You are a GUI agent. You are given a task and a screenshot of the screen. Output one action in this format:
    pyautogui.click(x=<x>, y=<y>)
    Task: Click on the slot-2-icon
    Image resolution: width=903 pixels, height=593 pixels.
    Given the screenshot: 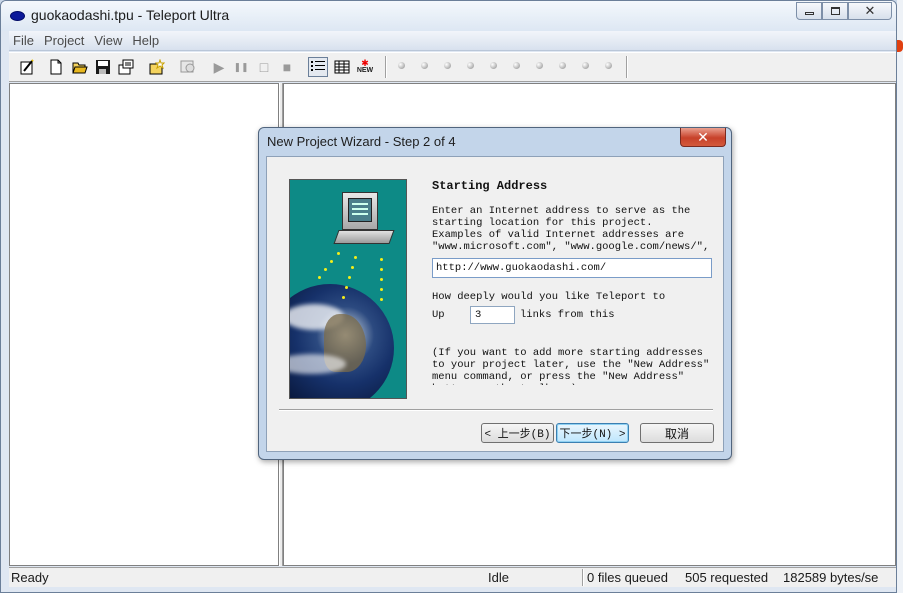 What is the action you would take?
    pyautogui.click(x=424, y=65)
    